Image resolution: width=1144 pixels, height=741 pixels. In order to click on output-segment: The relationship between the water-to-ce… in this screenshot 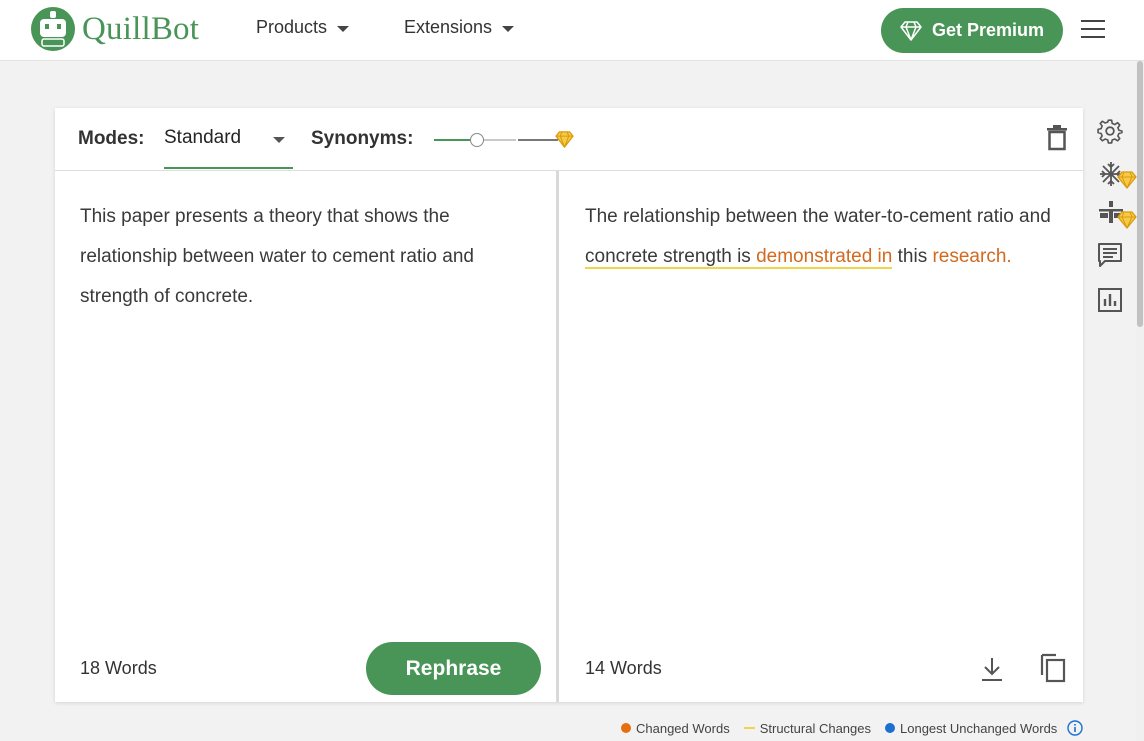, I will do `click(818, 216)`.